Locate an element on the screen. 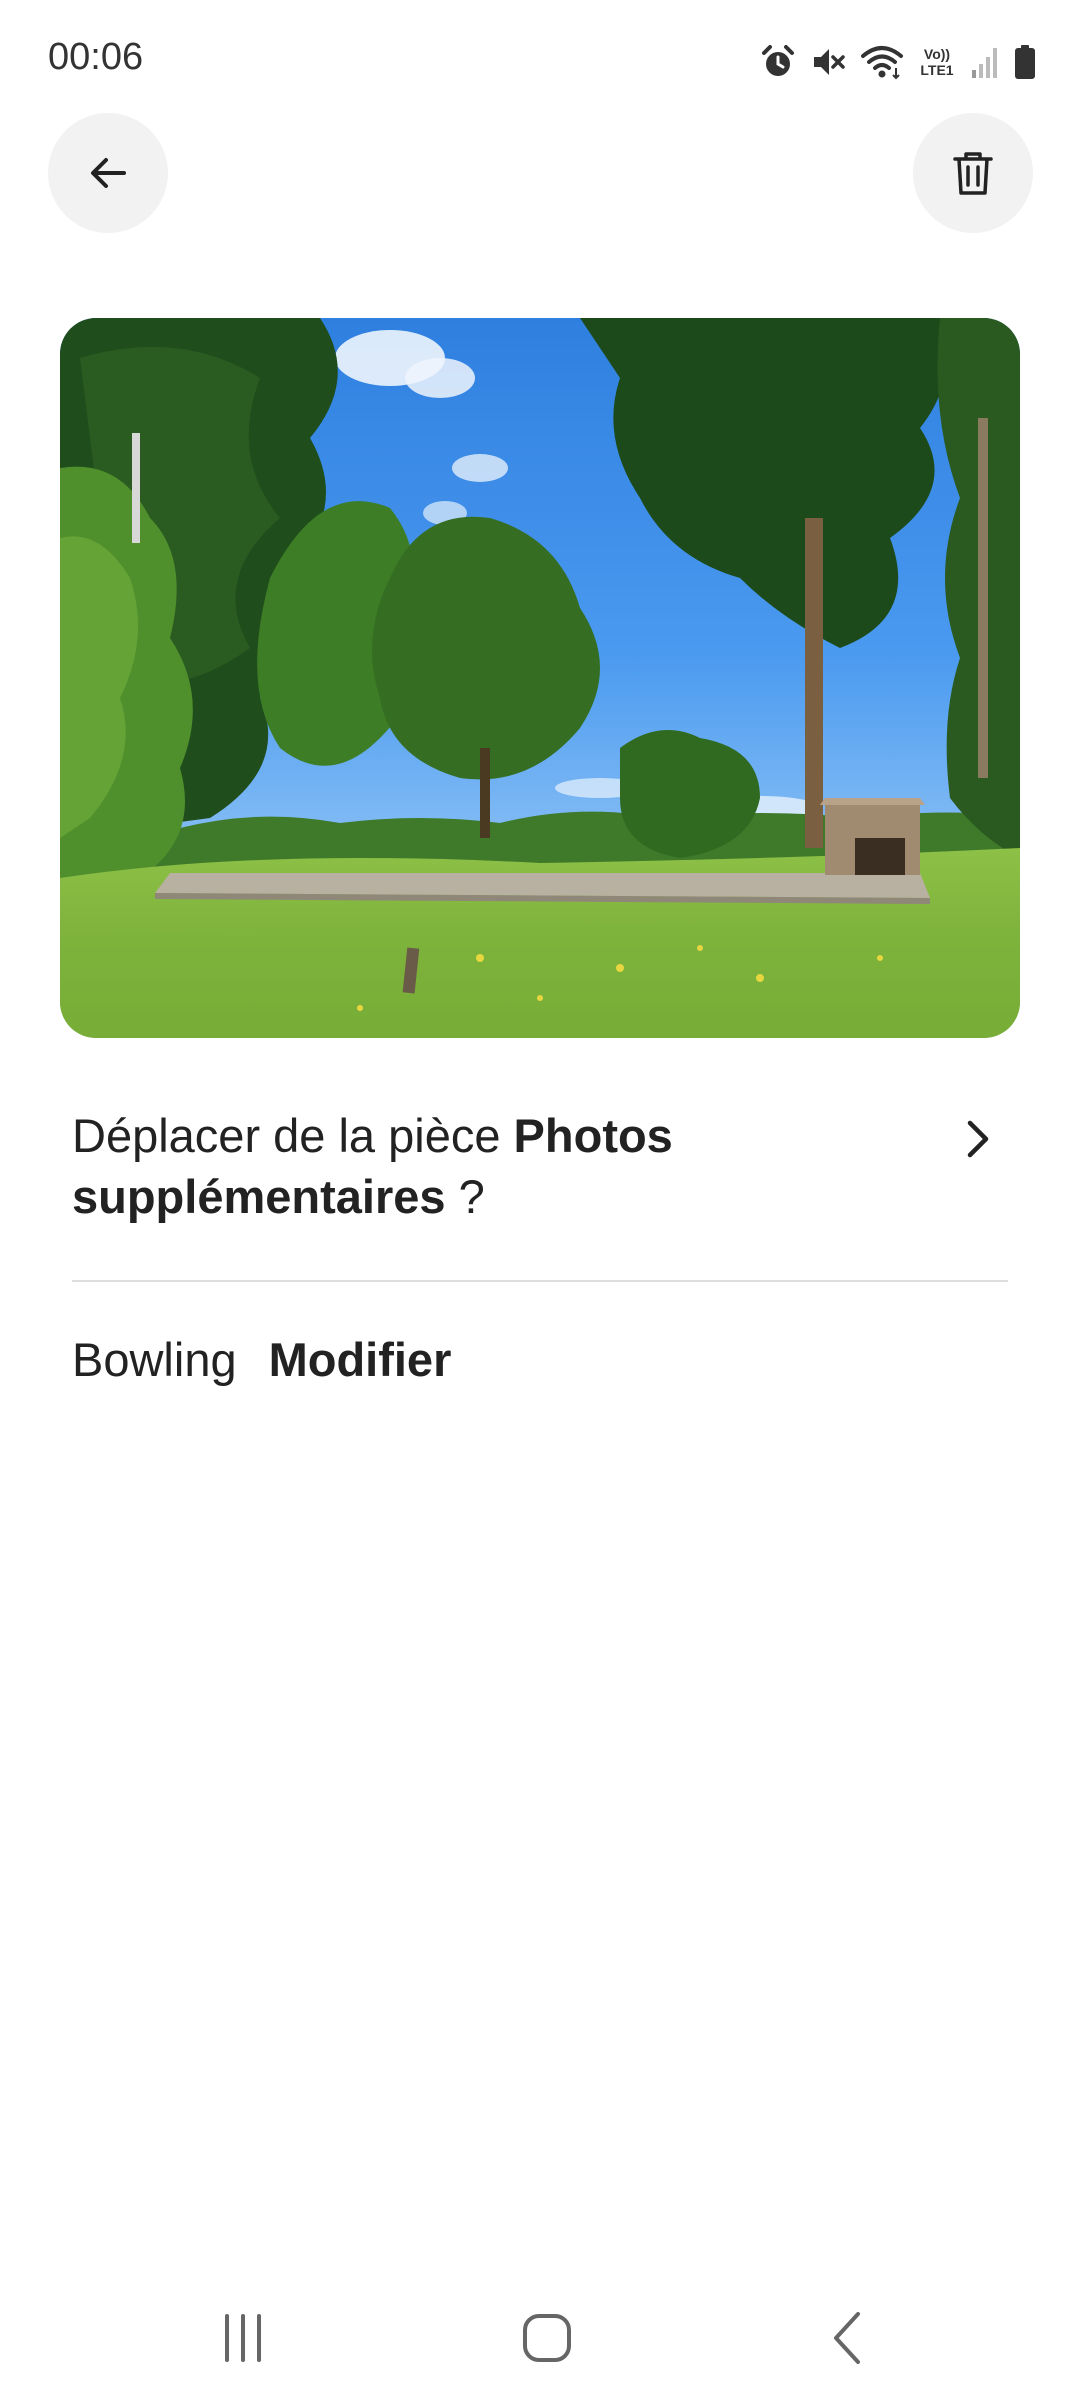 This screenshot has height=2400, width=1080. move-prefix: Déplacer de la pièce is located at coordinates (293, 1135).